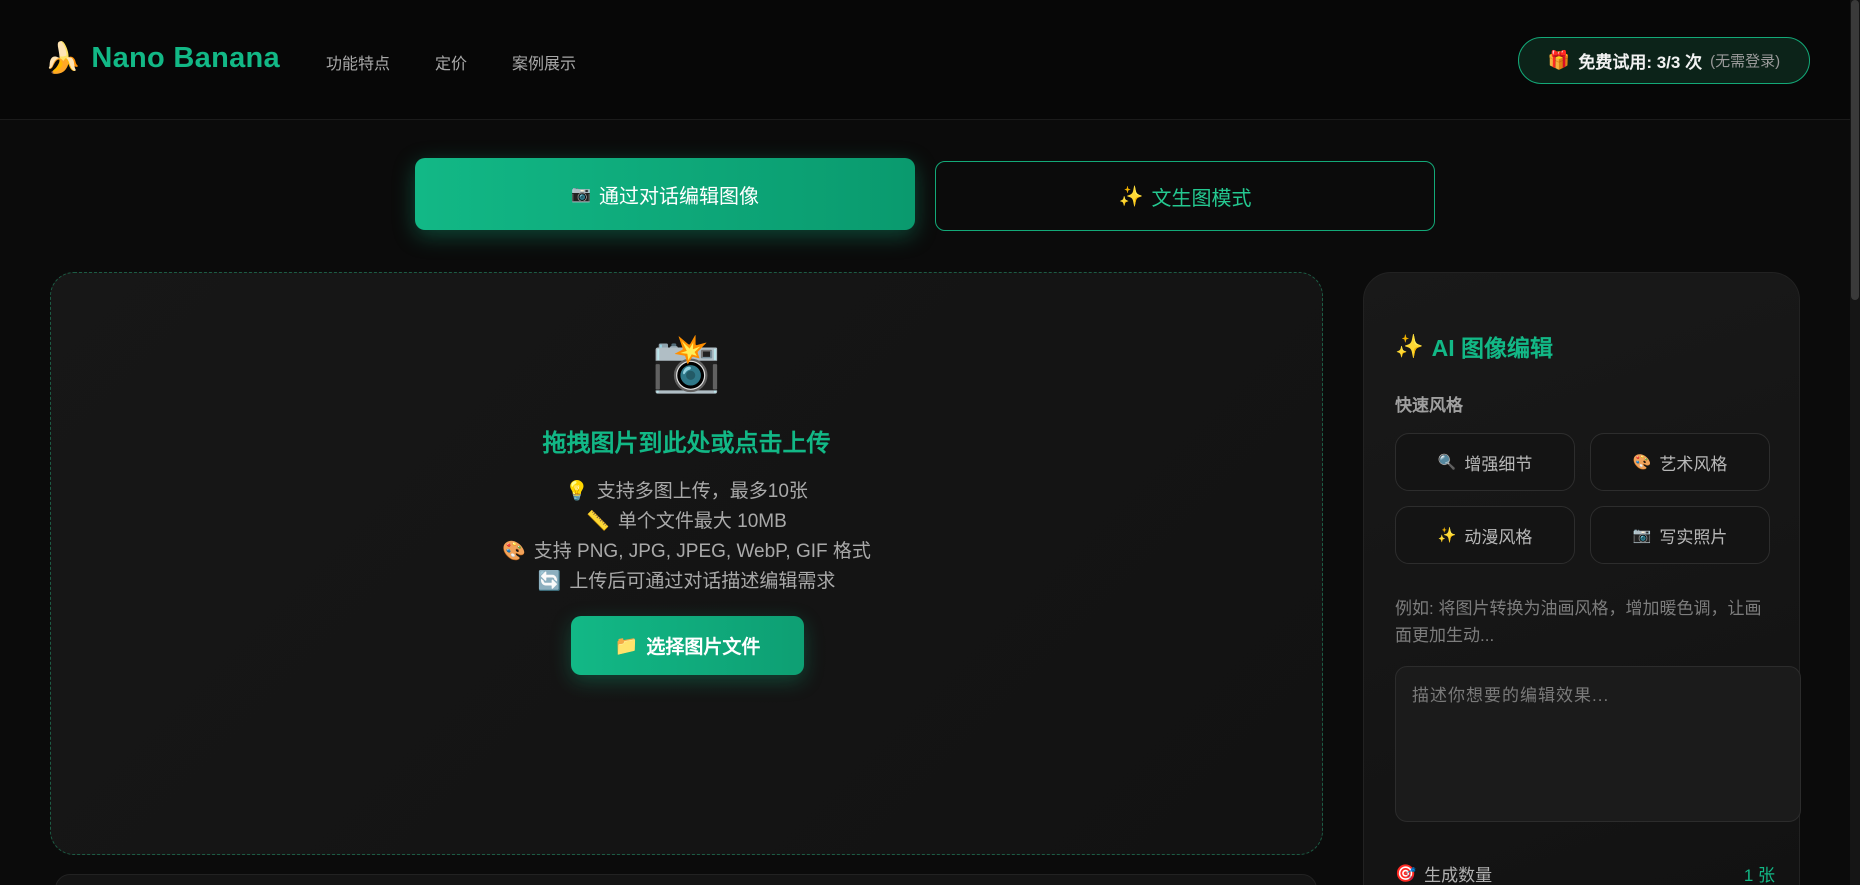 The image size is (1860, 885). Describe the element at coordinates (703, 647) in the screenshot. I see `choose-file-label: 选择图片文件` at that location.